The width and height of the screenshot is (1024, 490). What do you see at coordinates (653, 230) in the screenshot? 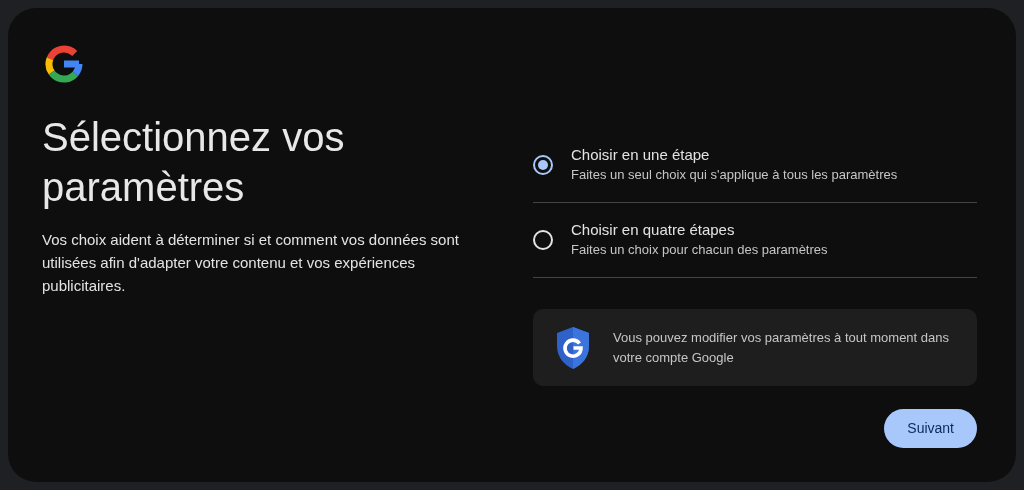
I see `option-label: Choisir en quatre étapes` at bounding box center [653, 230].